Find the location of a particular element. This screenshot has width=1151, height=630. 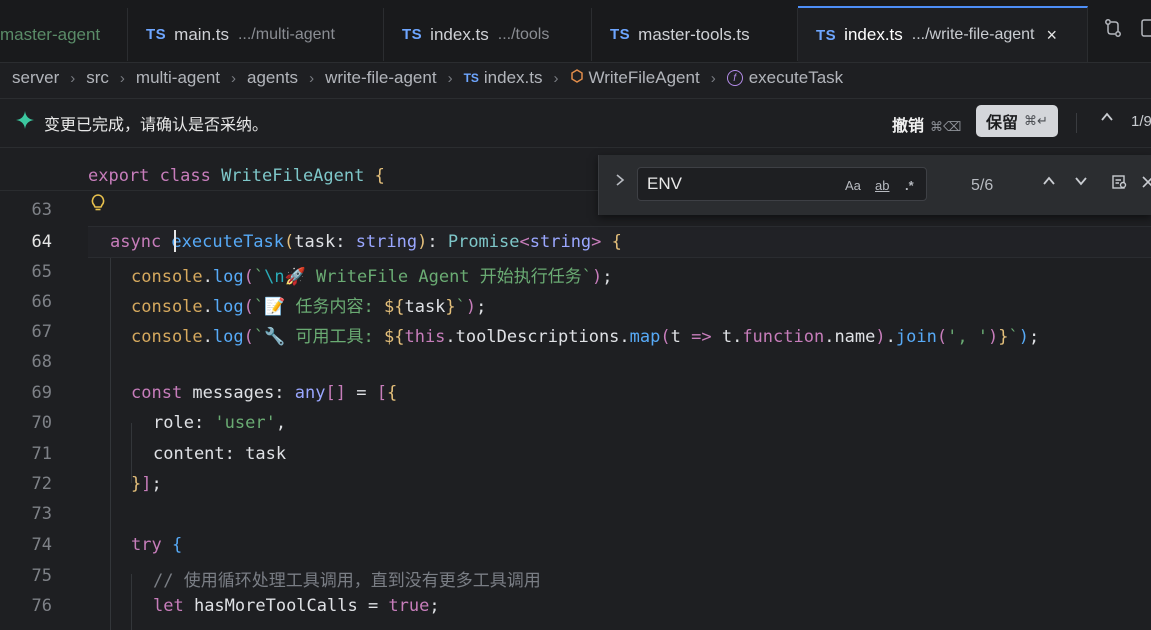

breadcrumb-item-write-file-agent: write-file-agent is located at coordinates (381, 78).